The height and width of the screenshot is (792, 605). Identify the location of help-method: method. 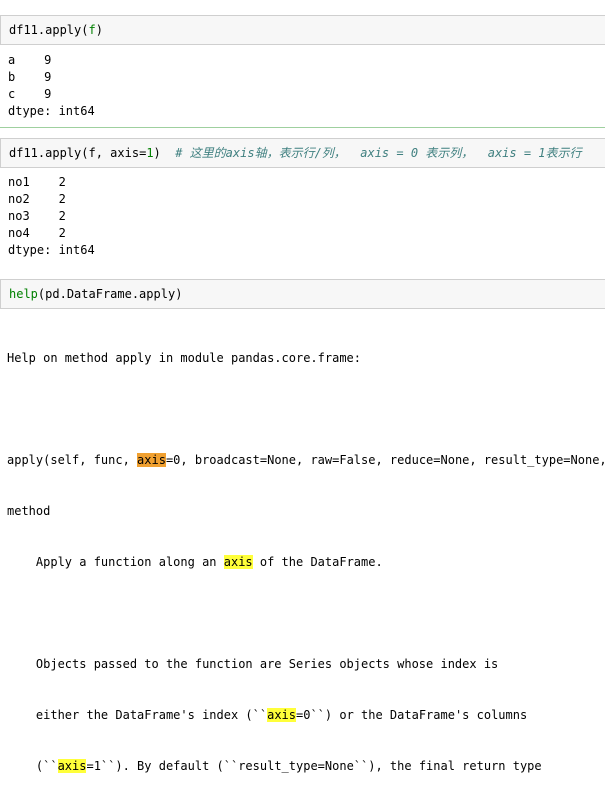
(29, 511).